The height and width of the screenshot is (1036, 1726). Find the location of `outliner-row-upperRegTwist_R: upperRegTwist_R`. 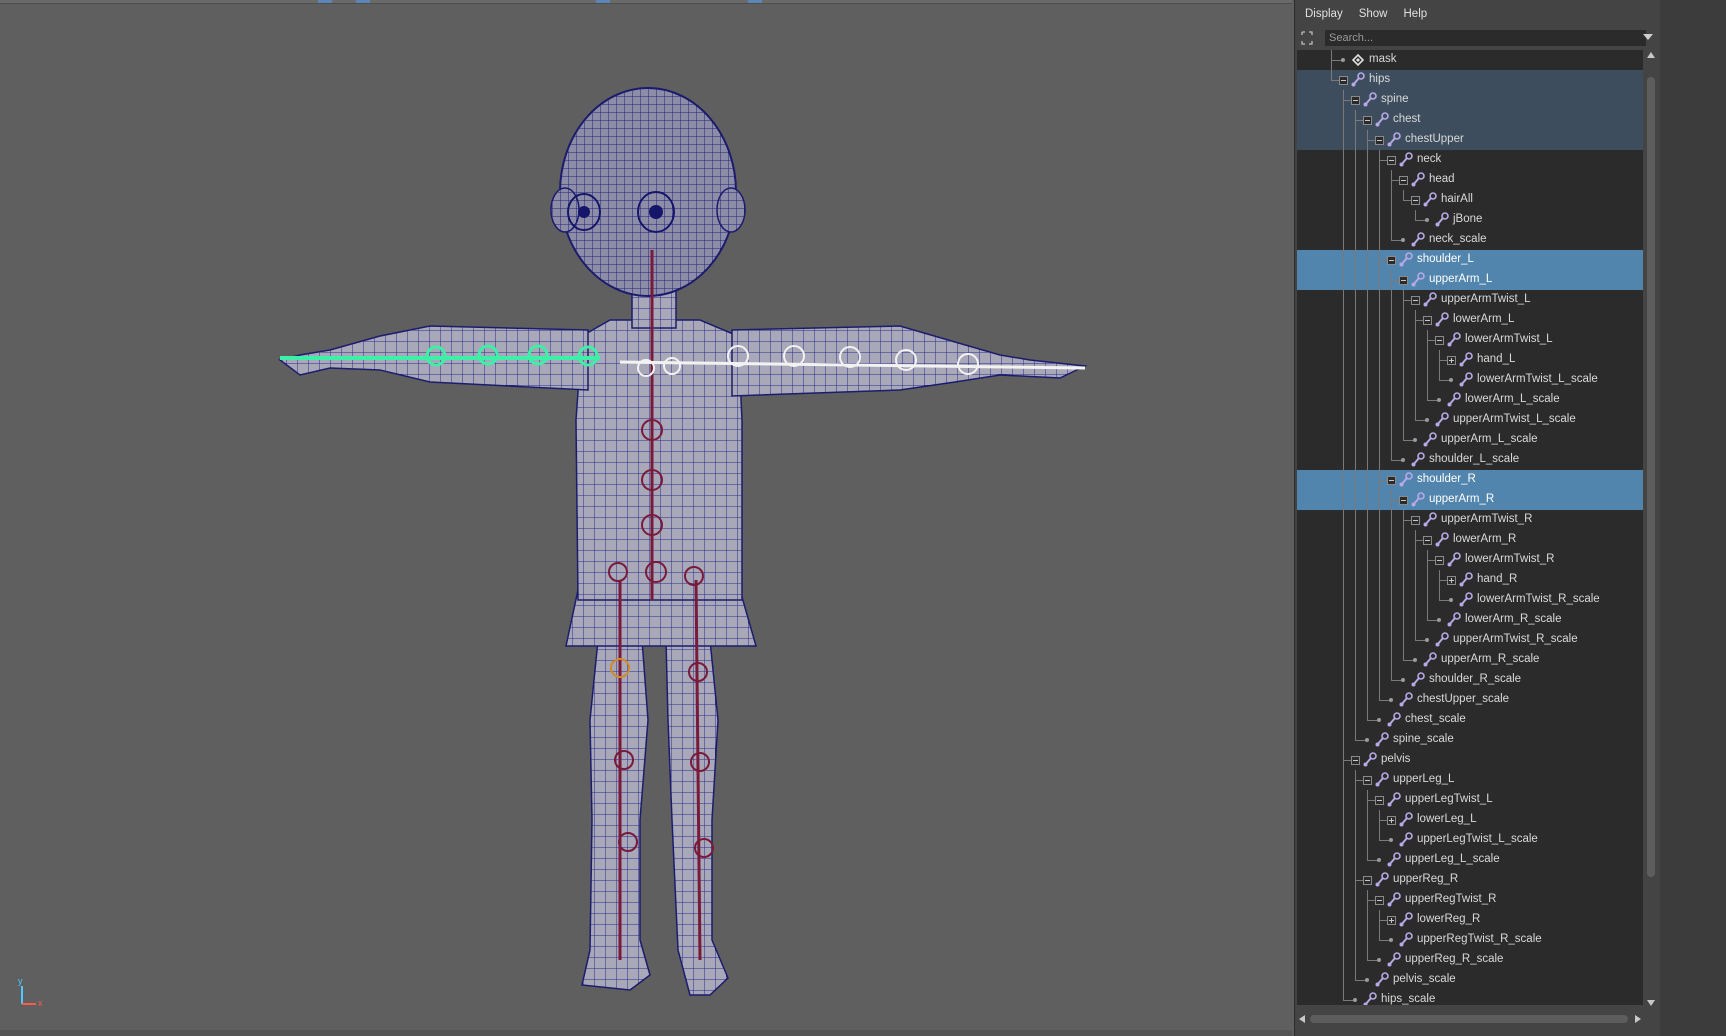

outliner-row-upperRegTwist_R: upperRegTwist_R is located at coordinates (1470, 900).